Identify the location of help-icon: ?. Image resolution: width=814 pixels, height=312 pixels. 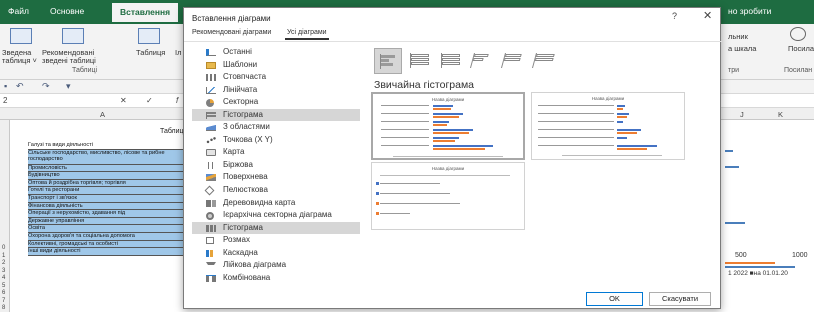
(674, 16).